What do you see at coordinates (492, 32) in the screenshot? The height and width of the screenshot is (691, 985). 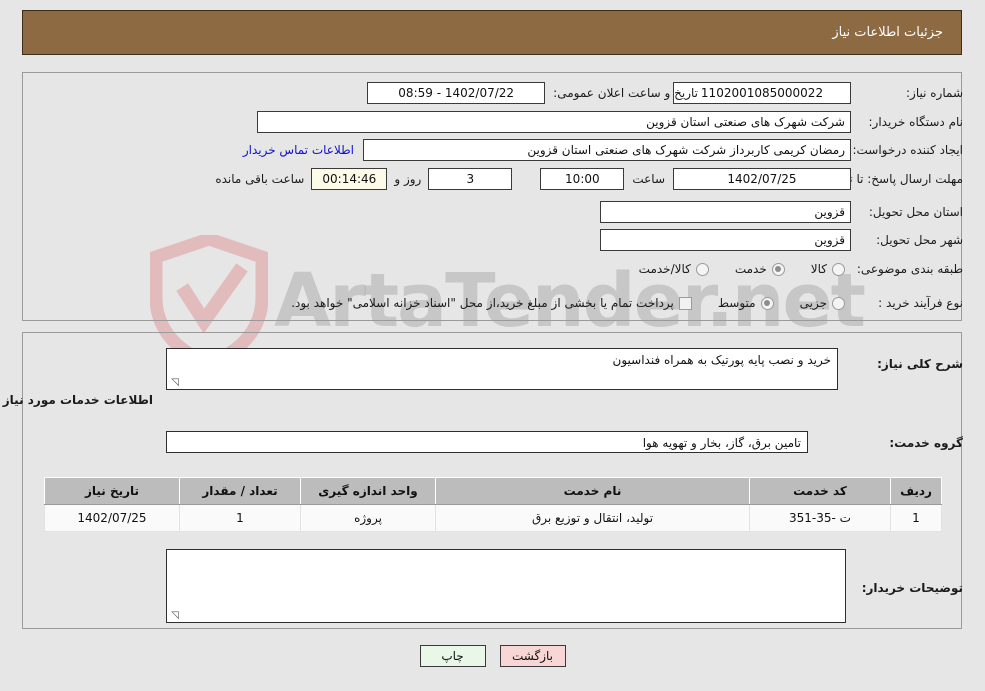 I see `page-header-bar: جزئیات اطلاعات نیاز` at bounding box center [492, 32].